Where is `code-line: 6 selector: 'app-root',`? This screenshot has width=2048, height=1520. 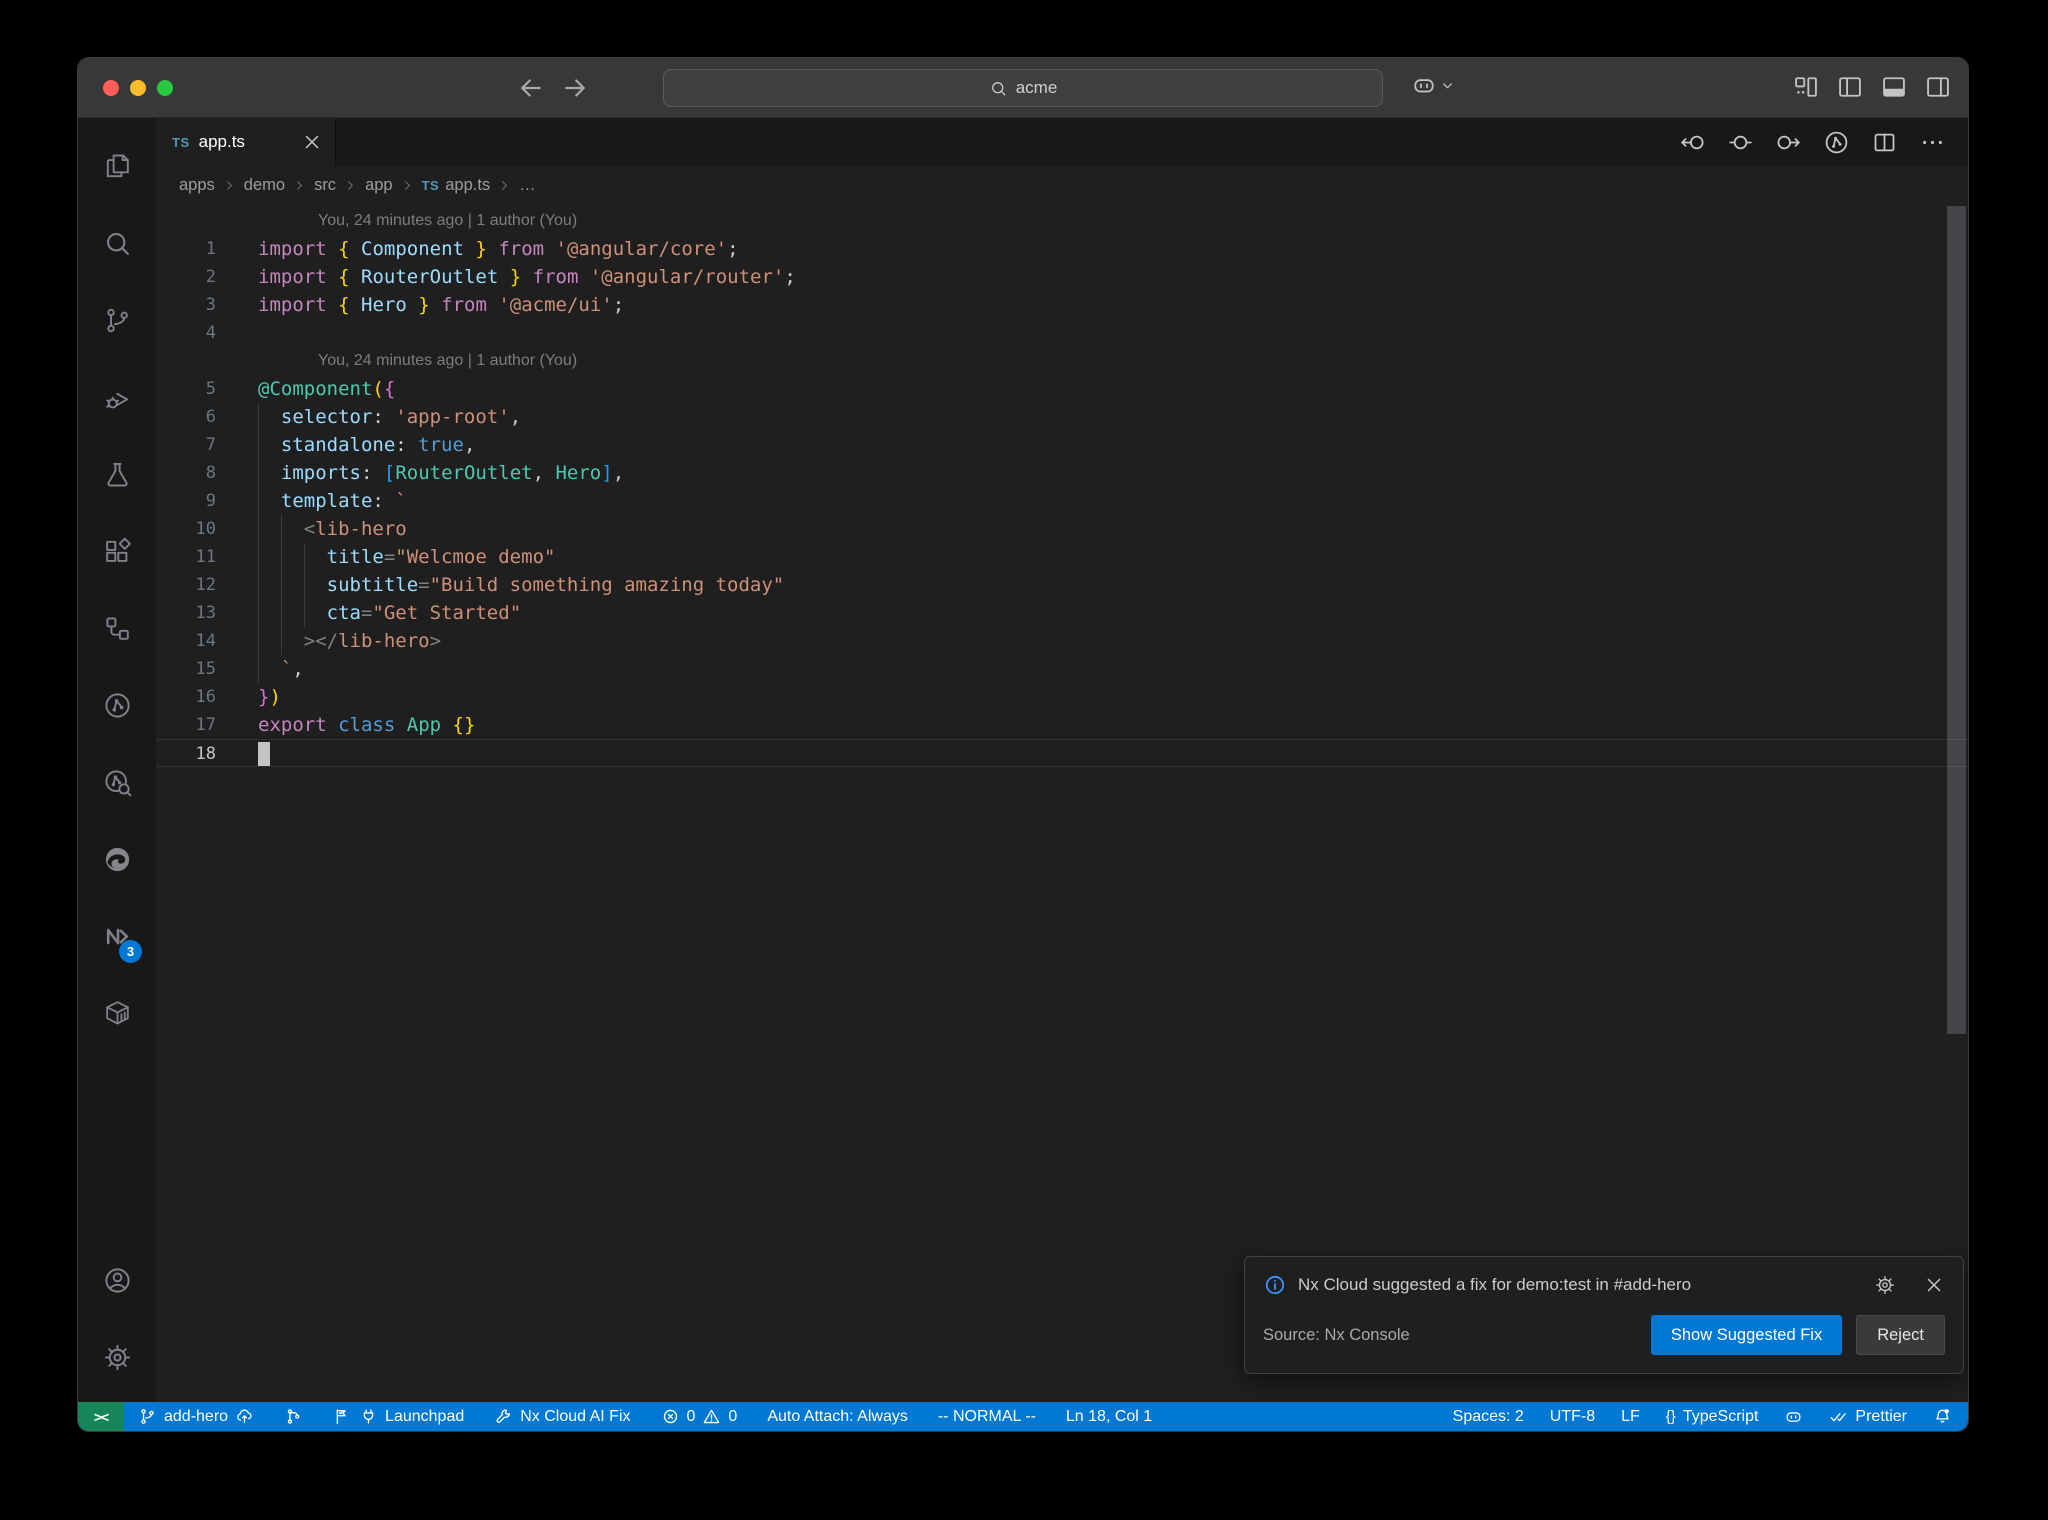 code-line: 6 selector: 'app-root', is located at coordinates (1062, 417).